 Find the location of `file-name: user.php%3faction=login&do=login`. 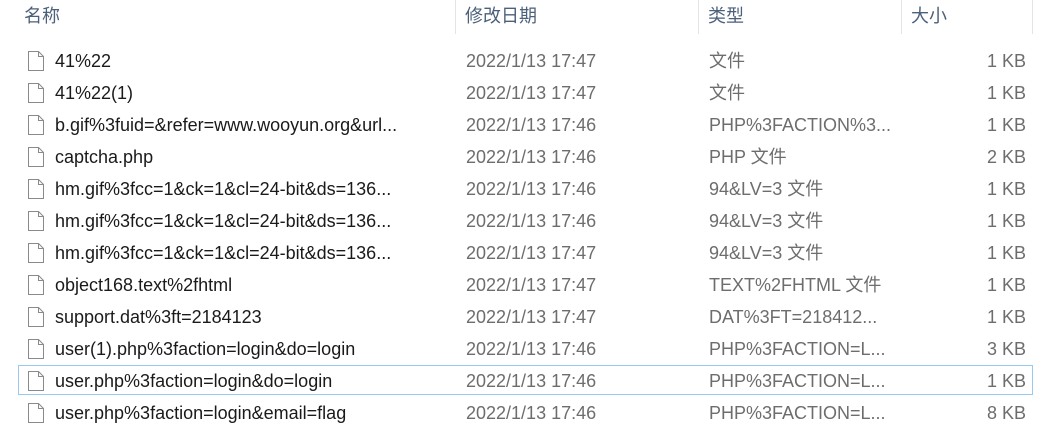

file-name: user.php%3faction=login&do=login is located at coordinates (194, 381).